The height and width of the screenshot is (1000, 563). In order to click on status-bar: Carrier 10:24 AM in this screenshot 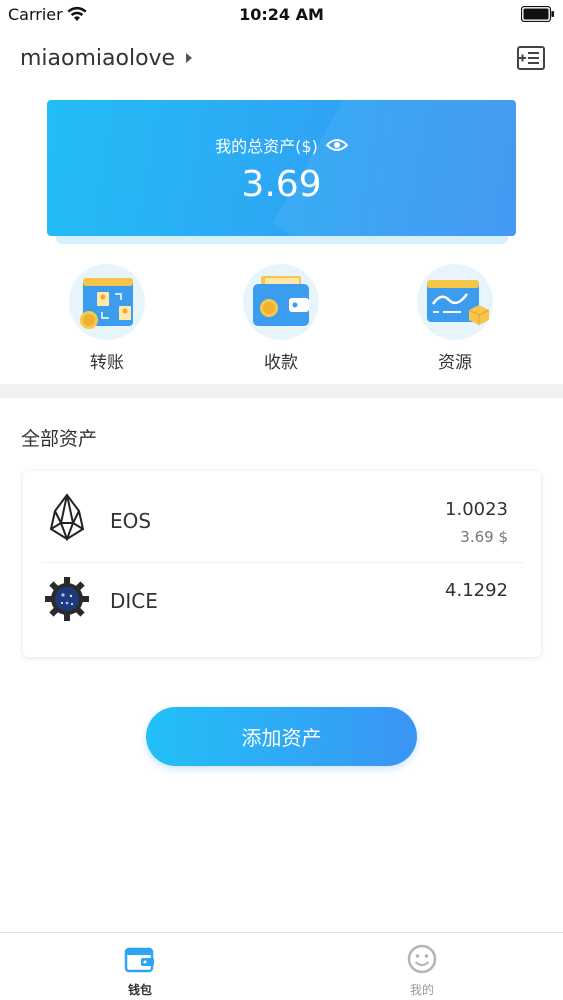, I will do `click(281, 15)`.